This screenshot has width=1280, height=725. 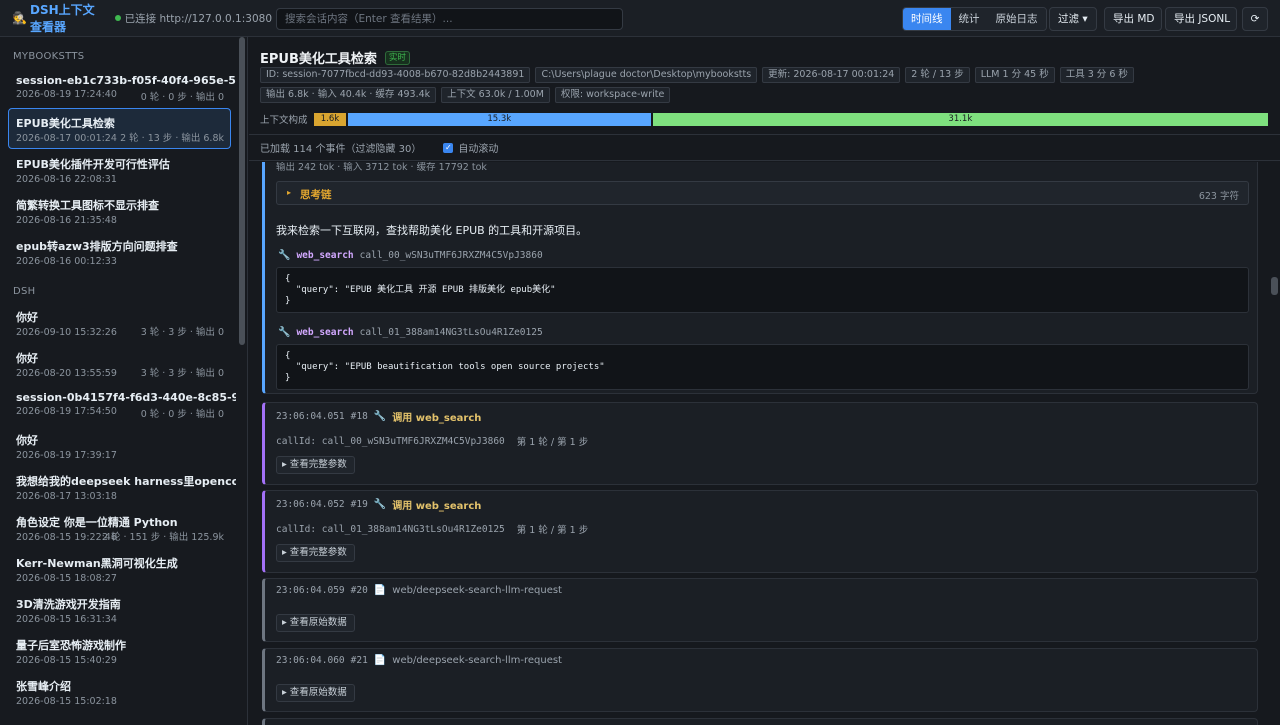 What do you see at coordinates (97, 522) in the screenshot?
I see `session-name: 角色设定 你是一位精通 Python` at bounding box center [97, 522].